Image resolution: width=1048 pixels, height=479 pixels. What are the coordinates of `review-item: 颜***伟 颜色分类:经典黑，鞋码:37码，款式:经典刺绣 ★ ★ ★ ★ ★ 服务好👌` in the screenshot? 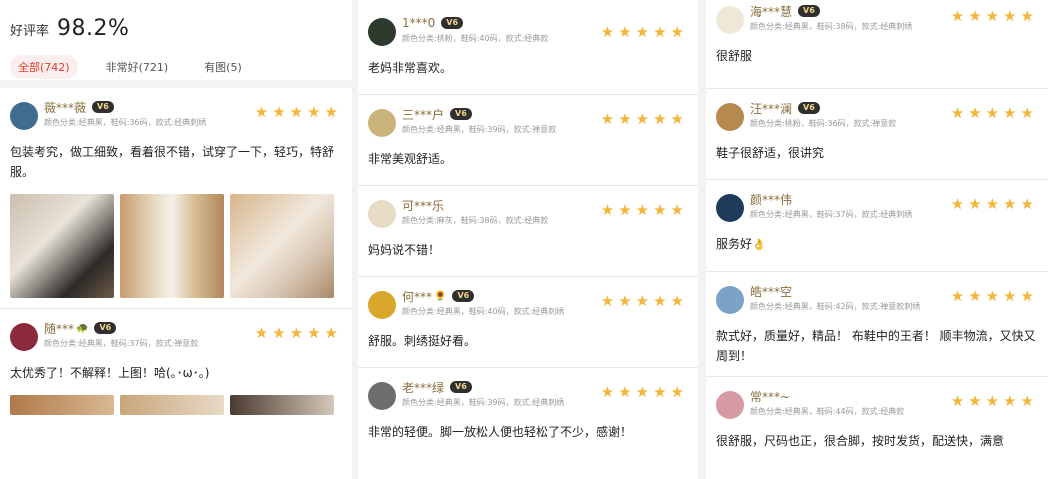 It's located at (877, 226).